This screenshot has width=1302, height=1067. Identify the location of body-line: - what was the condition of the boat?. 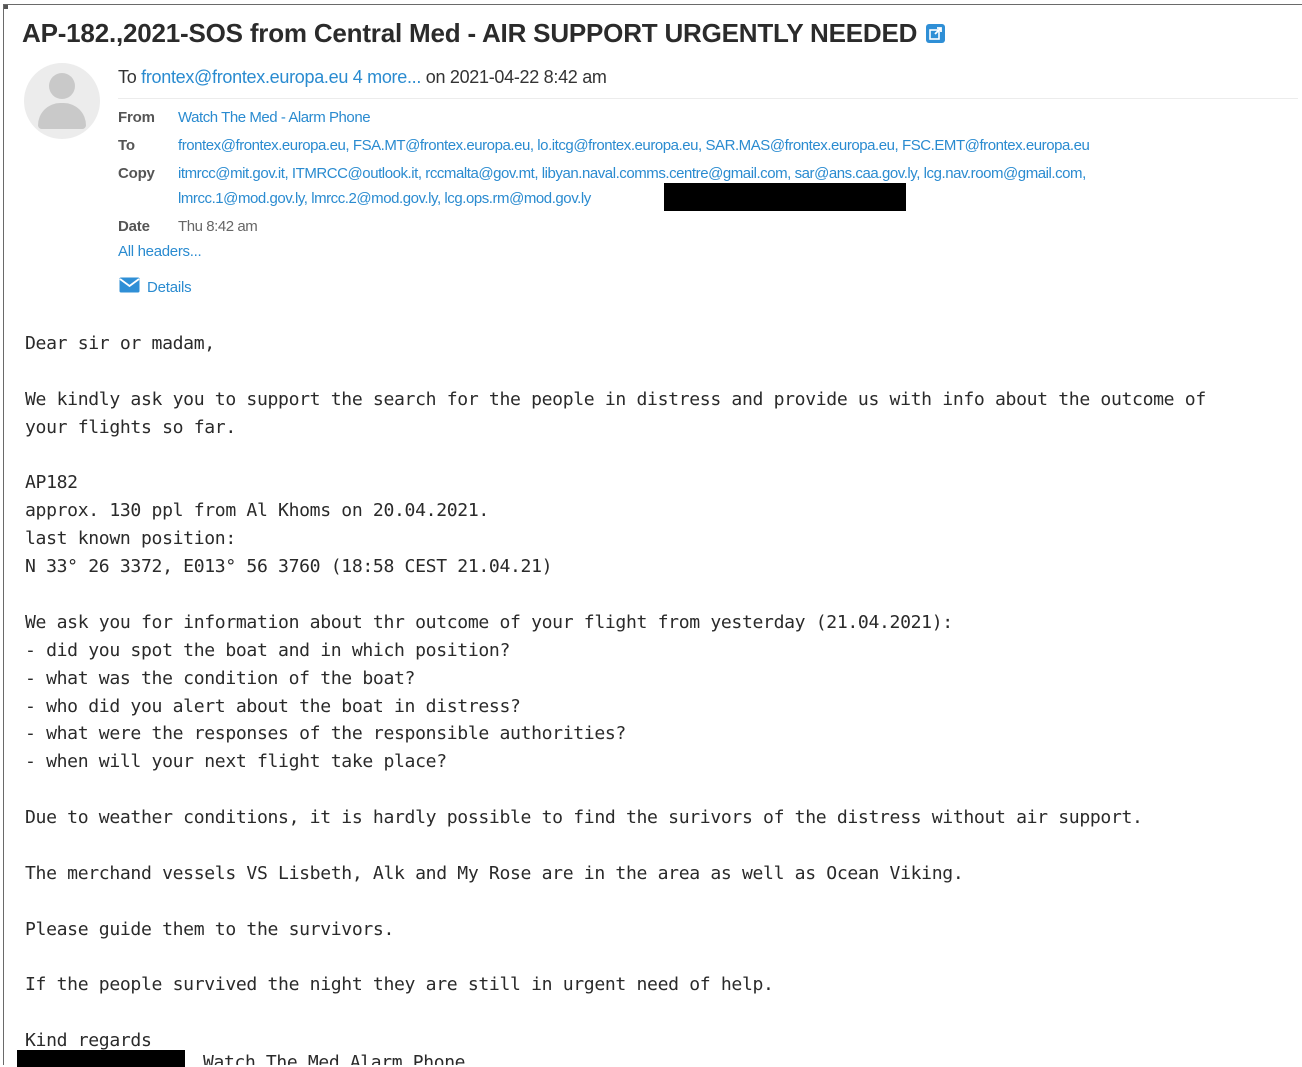
(220, 678).